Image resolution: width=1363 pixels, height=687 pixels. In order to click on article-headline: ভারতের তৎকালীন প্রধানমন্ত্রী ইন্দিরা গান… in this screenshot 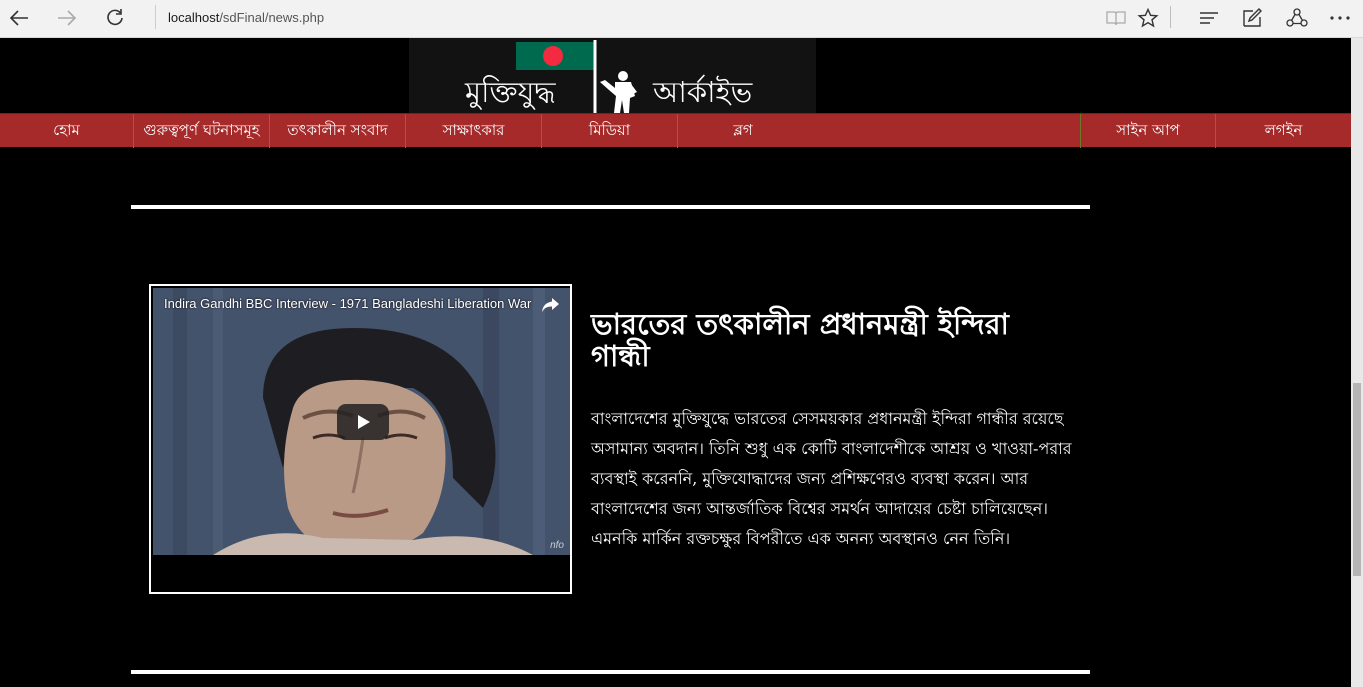, I will do `click(800, 340)`.